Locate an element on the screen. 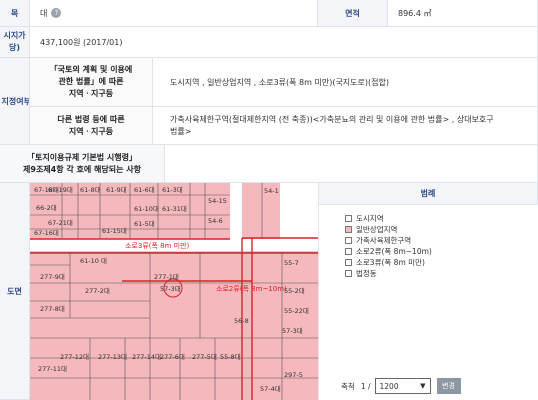  enforce-label-line2: 제9조제4항 각 호에 해당되는 사항 is located at coordinates (82, 169).